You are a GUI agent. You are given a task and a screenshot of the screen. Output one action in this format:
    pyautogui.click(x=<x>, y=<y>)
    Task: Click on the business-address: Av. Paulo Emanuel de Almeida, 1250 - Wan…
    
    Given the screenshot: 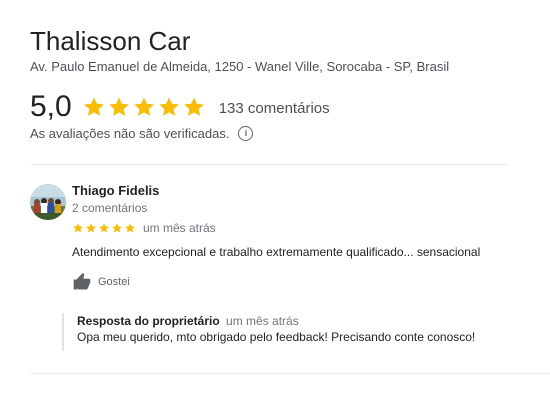 What is the action you would take?
    pyautogui.click(x=240, y=66)
    